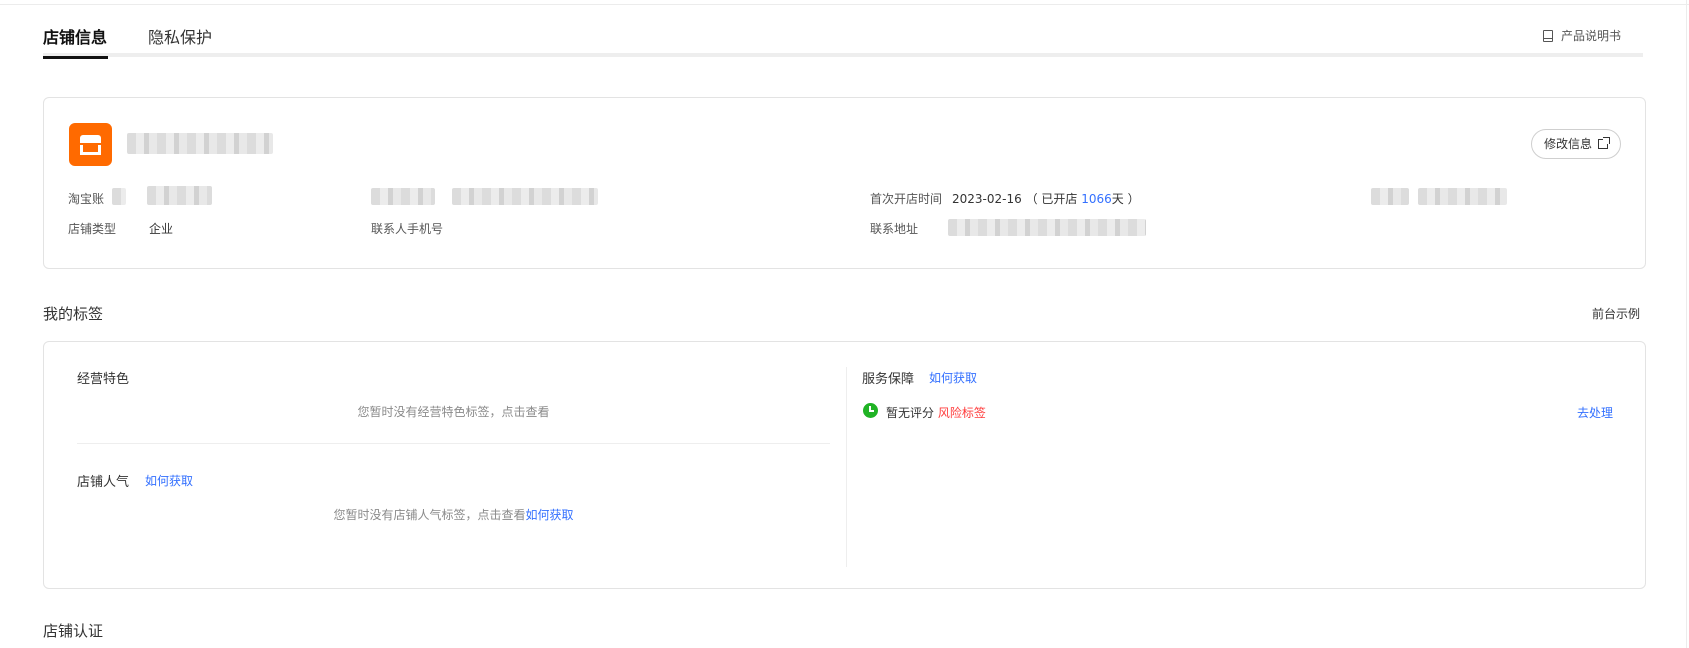 This screenshot has width=1689, height=648. Describe the element at coordinates (161, 229) in the screenshot. I see `shop-type-value: 企业` at that location.